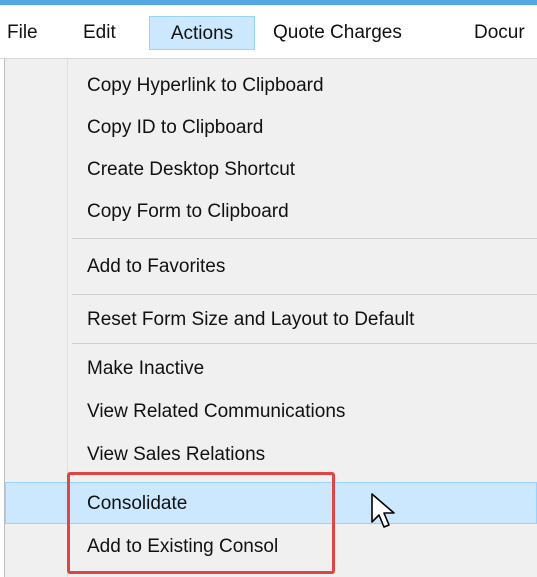 The image size is (537, 577). Describe the element at coordinates (216, 411) in the screenshot. I see `menu-item-label: View Related Communications` at that location.